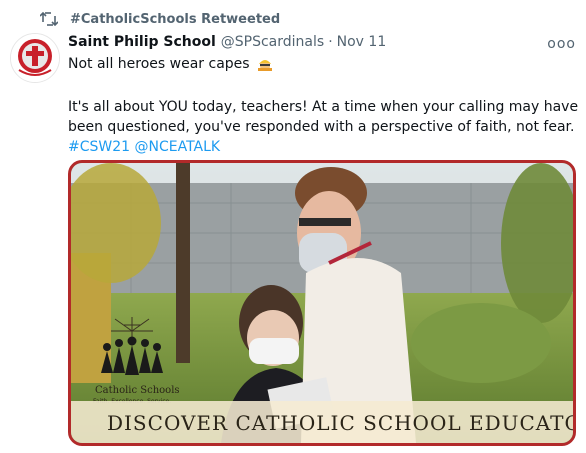 The height and width of the screenshot is (453, 586). I want to click on tweet-line-1: Not all heroes wear capes, so click(159, 64).